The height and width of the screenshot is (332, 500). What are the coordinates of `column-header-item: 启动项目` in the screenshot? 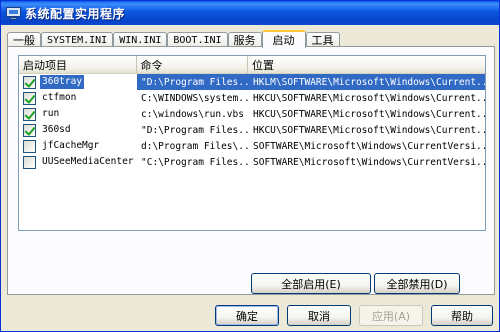 It's located at (78, 64).